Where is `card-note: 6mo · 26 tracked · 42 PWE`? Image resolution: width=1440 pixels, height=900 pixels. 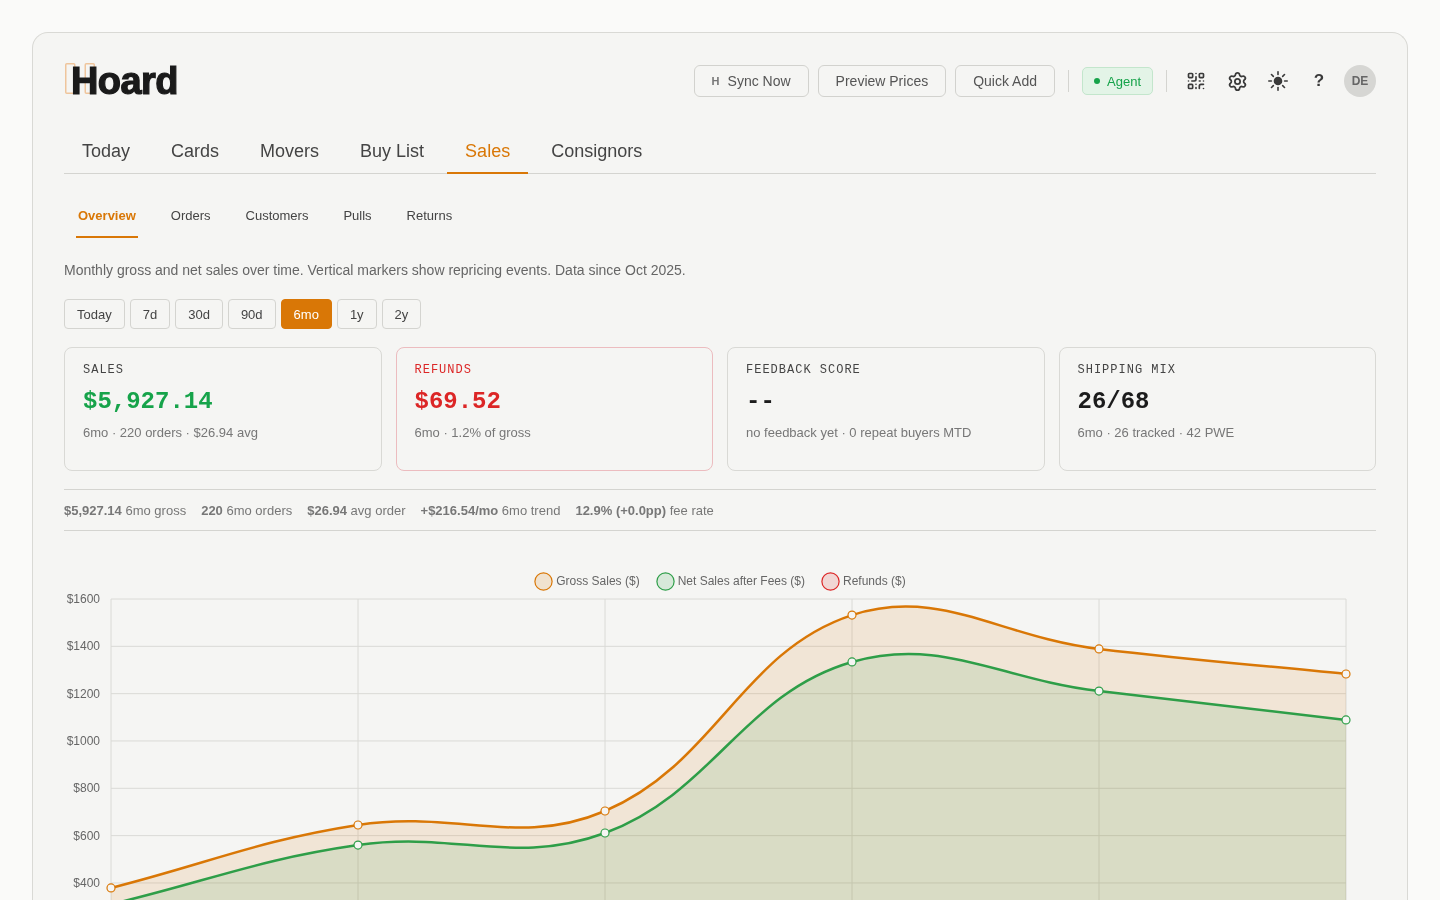 card-note: 6mo · 26 tracked · 42 PWE is located at coordinates (1156, 433).